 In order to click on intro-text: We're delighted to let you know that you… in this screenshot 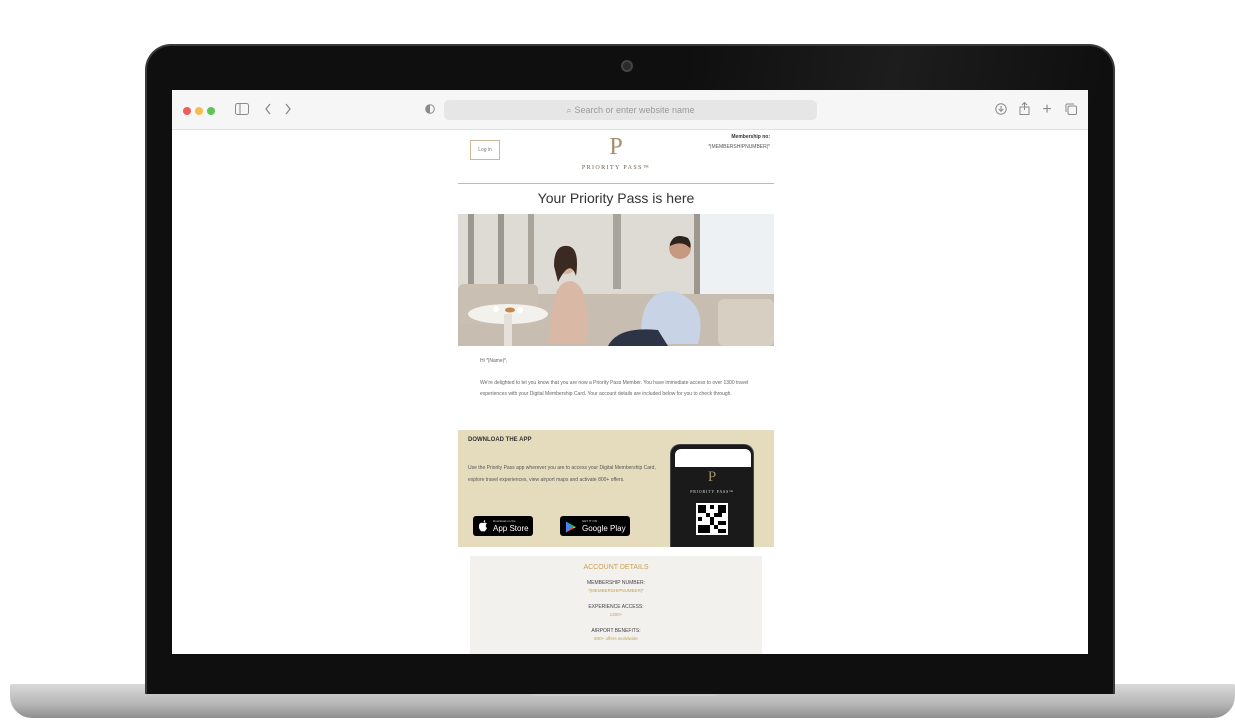, I will do `click(614, 388)`.